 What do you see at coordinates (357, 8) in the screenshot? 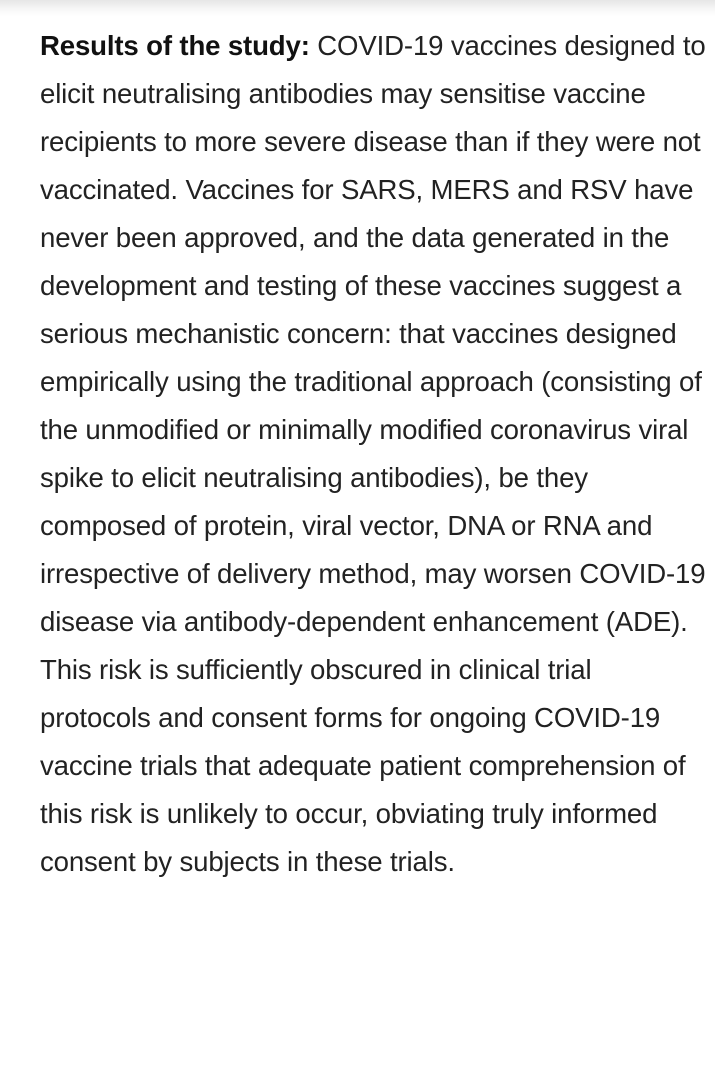
I see `top-shadow` at bounding box center [357, 8].